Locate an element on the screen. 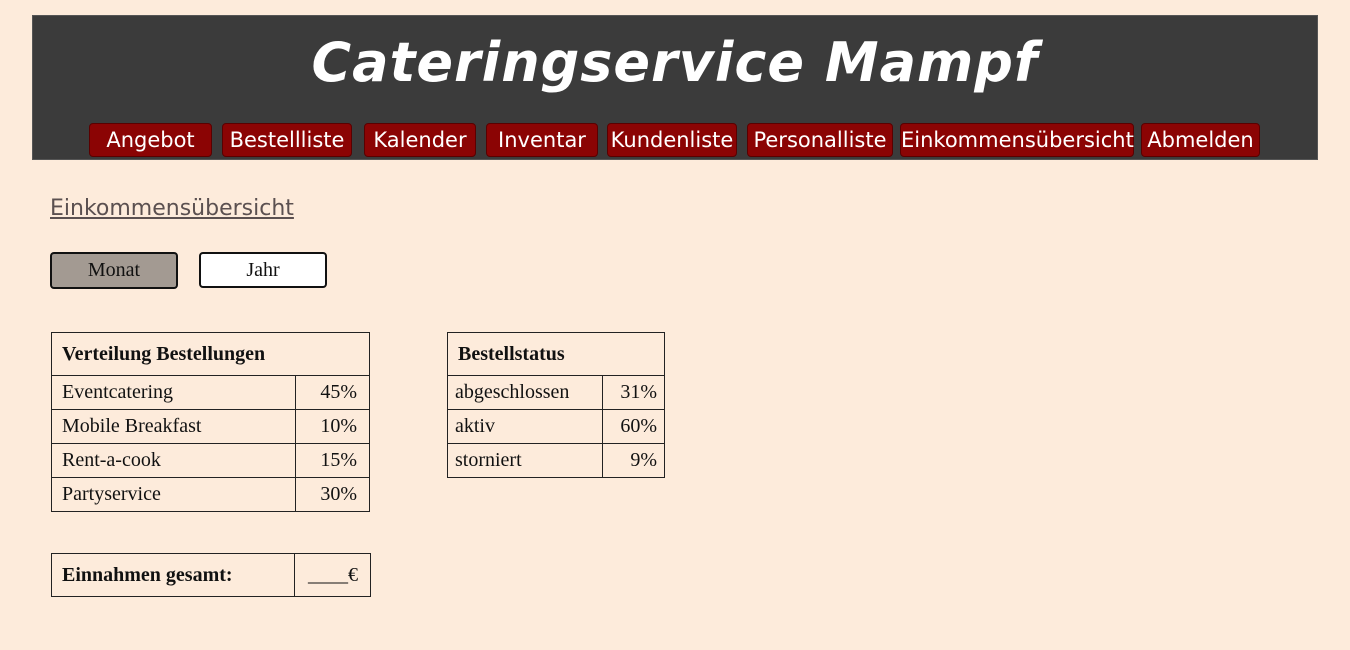 This screenshot has height=650, width=1350. page-title: Einkommensübersicht is located at coordinates (172, 208).